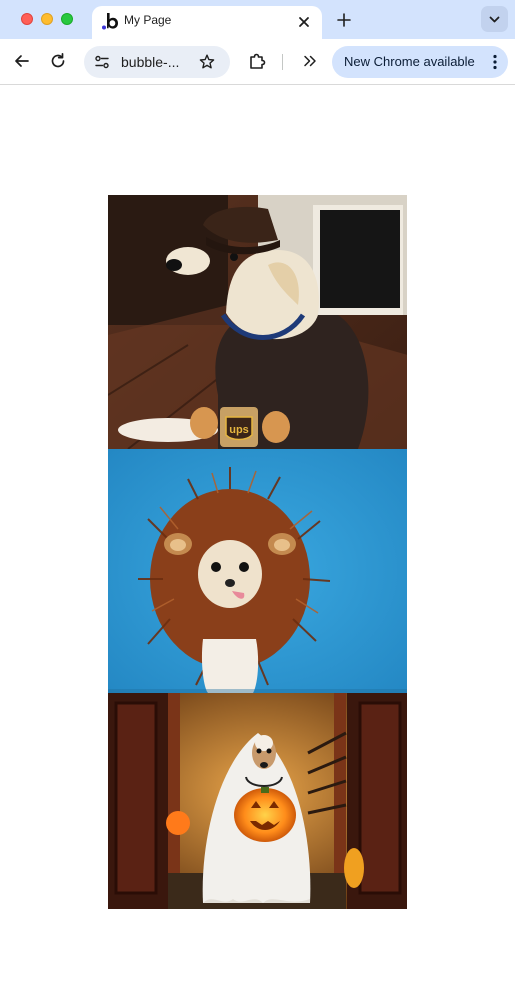  I want to click on bubble-b-icon, so click(110, 21).